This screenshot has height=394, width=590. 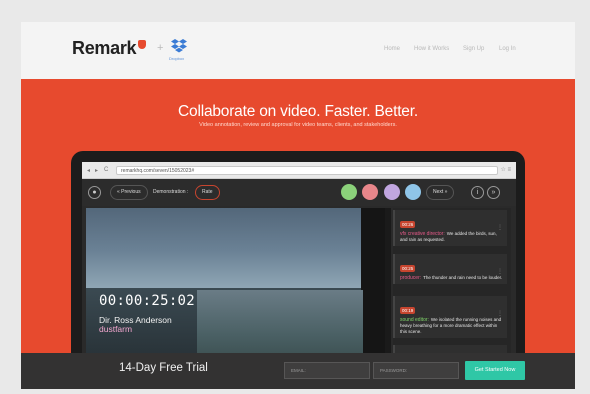 I want to click on home-circle-icon: ●, so click(x=94, y=192).